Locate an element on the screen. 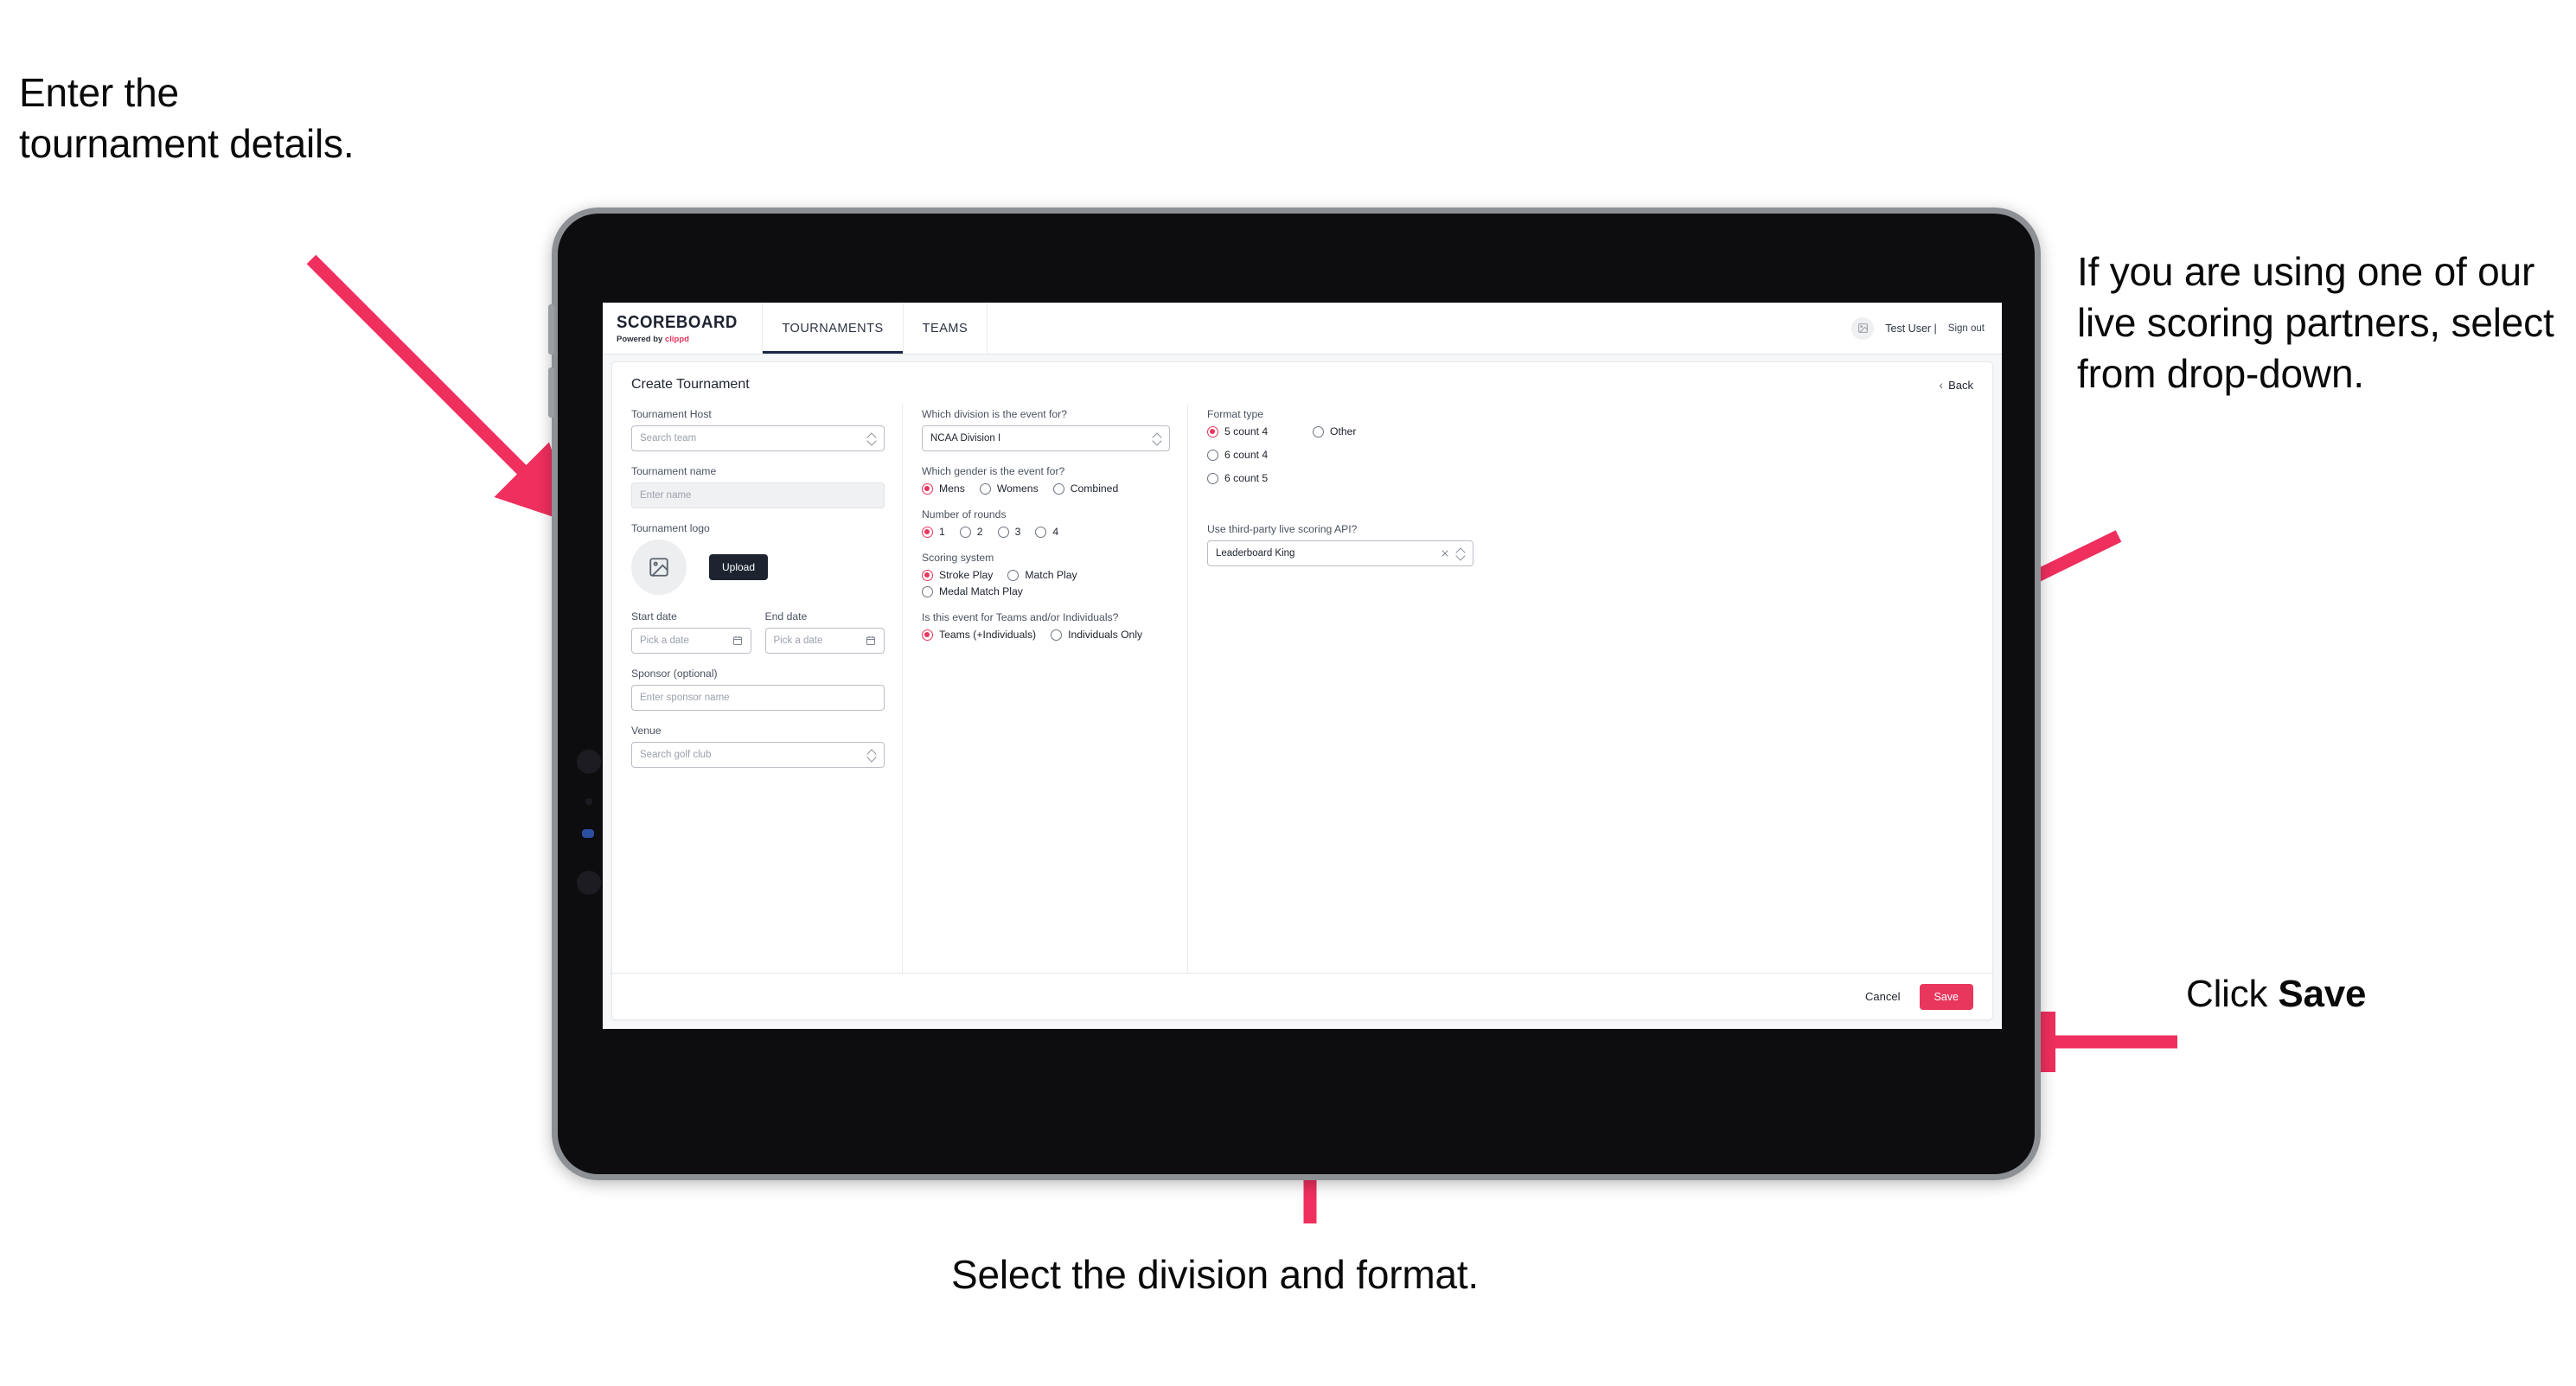 Image resolution: width=2576 pixels, height=1386 pixels. end-date-tail is located at coordinates (871, 641).